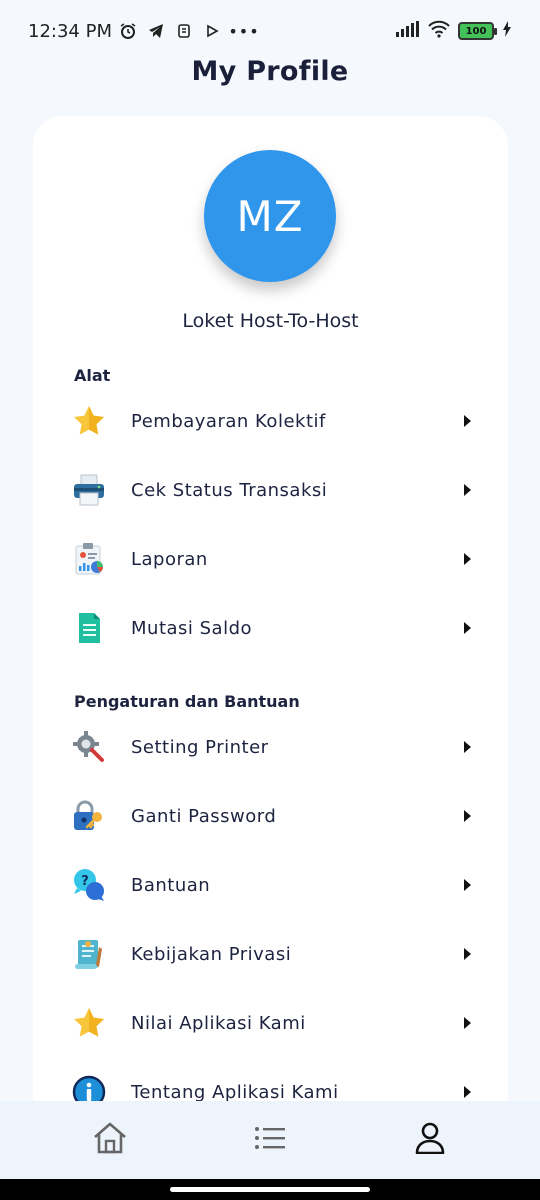 The width and height of the screenshot is (540, 1200). Describe the element at coordinates (92, 375) in the screenshot. I see `section-title-tools: Alat` at that location.